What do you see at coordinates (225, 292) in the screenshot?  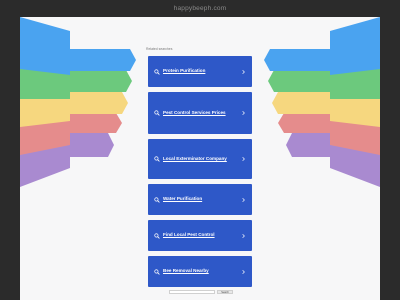 I see `search-button: Search` at bounding box center [225, 292].